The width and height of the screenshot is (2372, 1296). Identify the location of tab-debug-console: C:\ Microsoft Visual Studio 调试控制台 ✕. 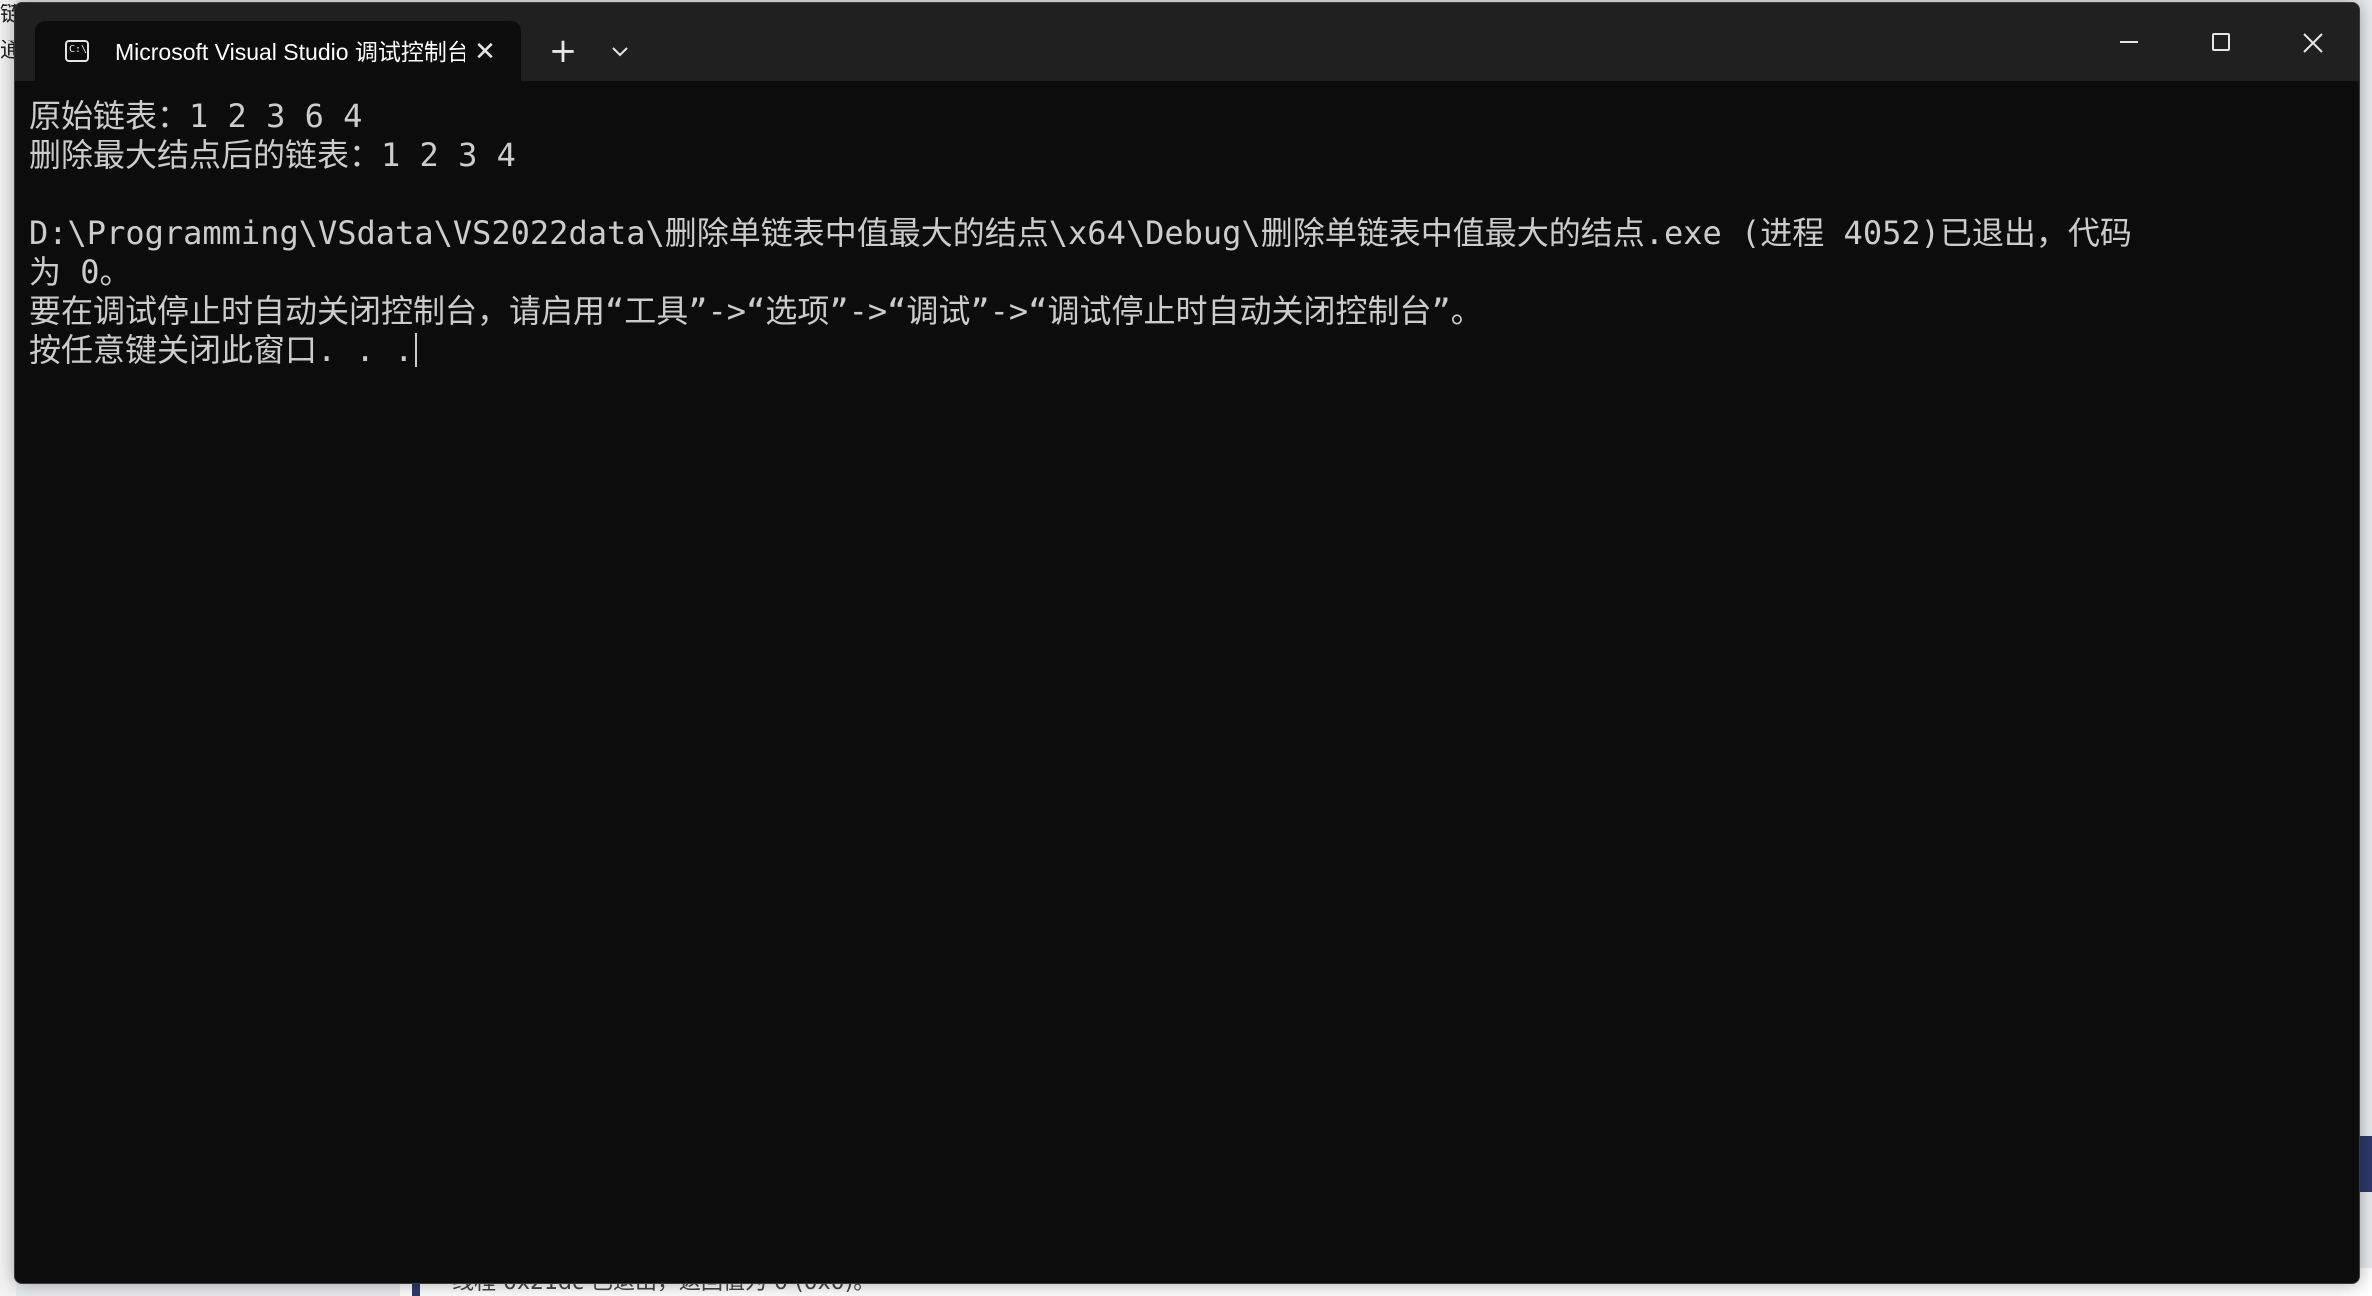
(278, 52).